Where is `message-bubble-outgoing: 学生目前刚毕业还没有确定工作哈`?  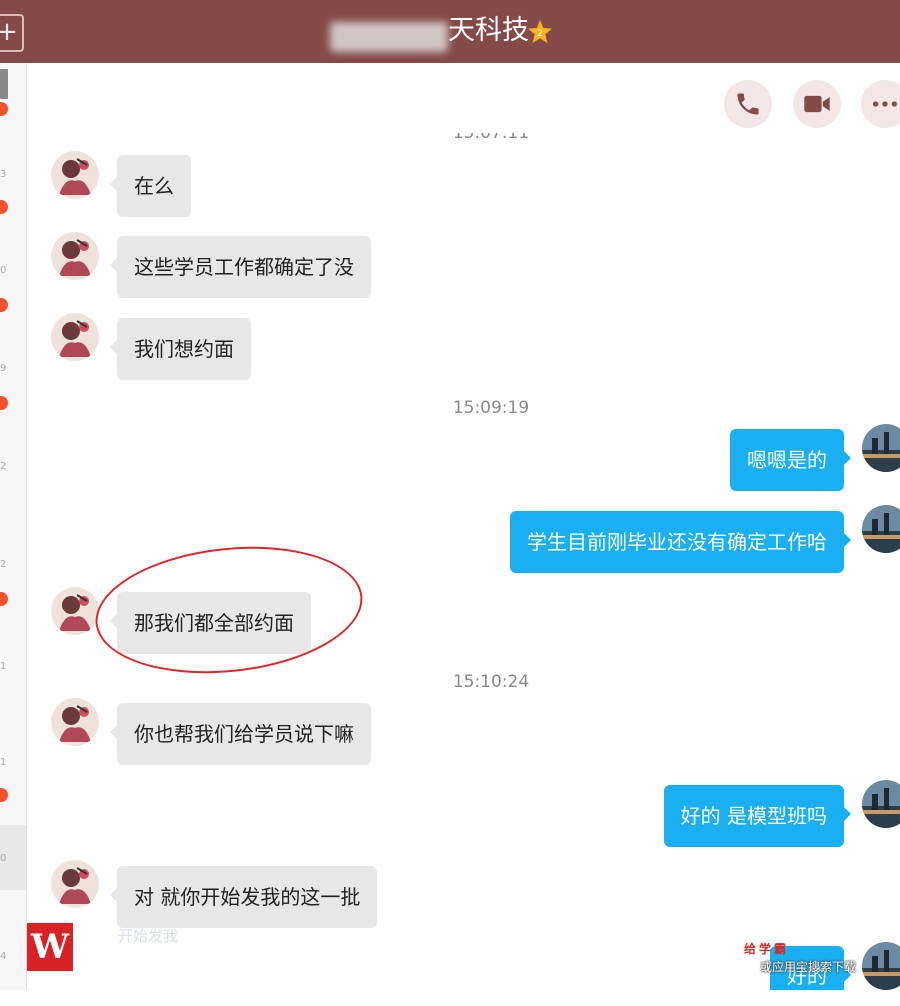
message-bubble-outgoing: 学生目前刚毕业还没有确定工作哈 is located at coordinates (680, 542).